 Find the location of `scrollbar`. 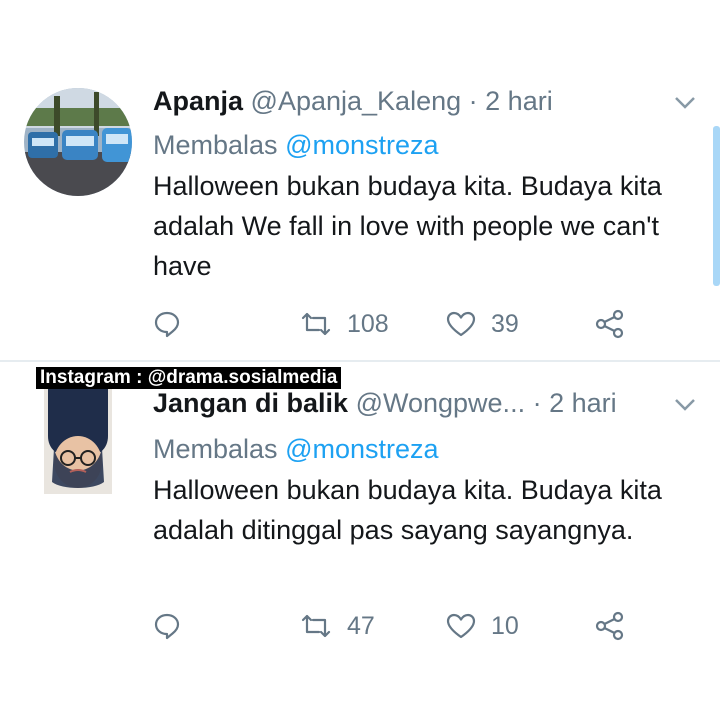

scrollbar is located at coordinates (716, 206).